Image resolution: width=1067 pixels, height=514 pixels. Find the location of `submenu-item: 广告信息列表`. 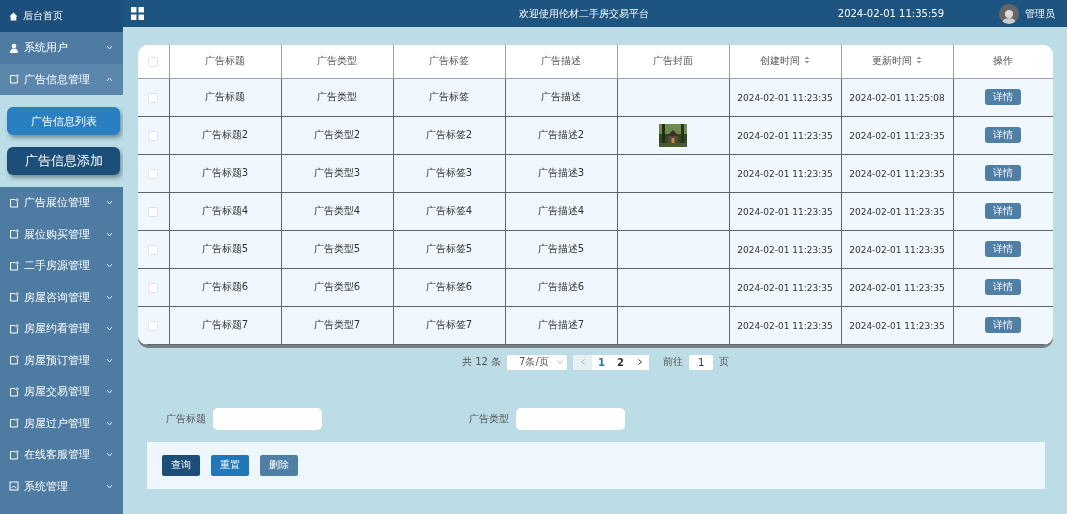

submenu-item: 广告信息列表 is located at coordinates (63, 121).